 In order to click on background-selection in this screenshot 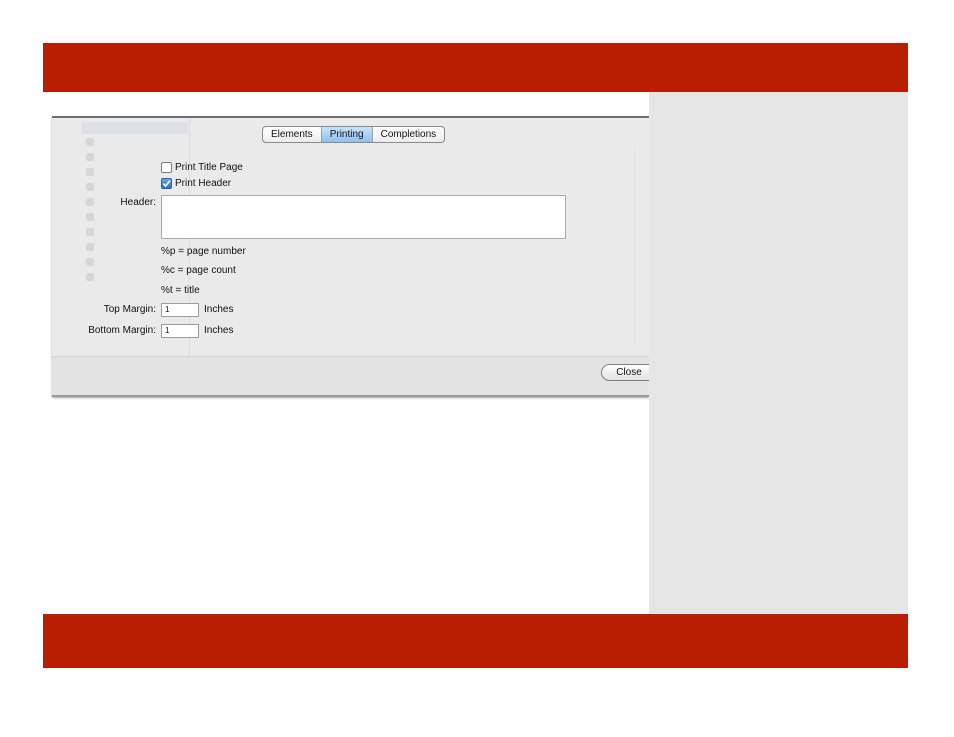, I will do `click(135, 128)`.